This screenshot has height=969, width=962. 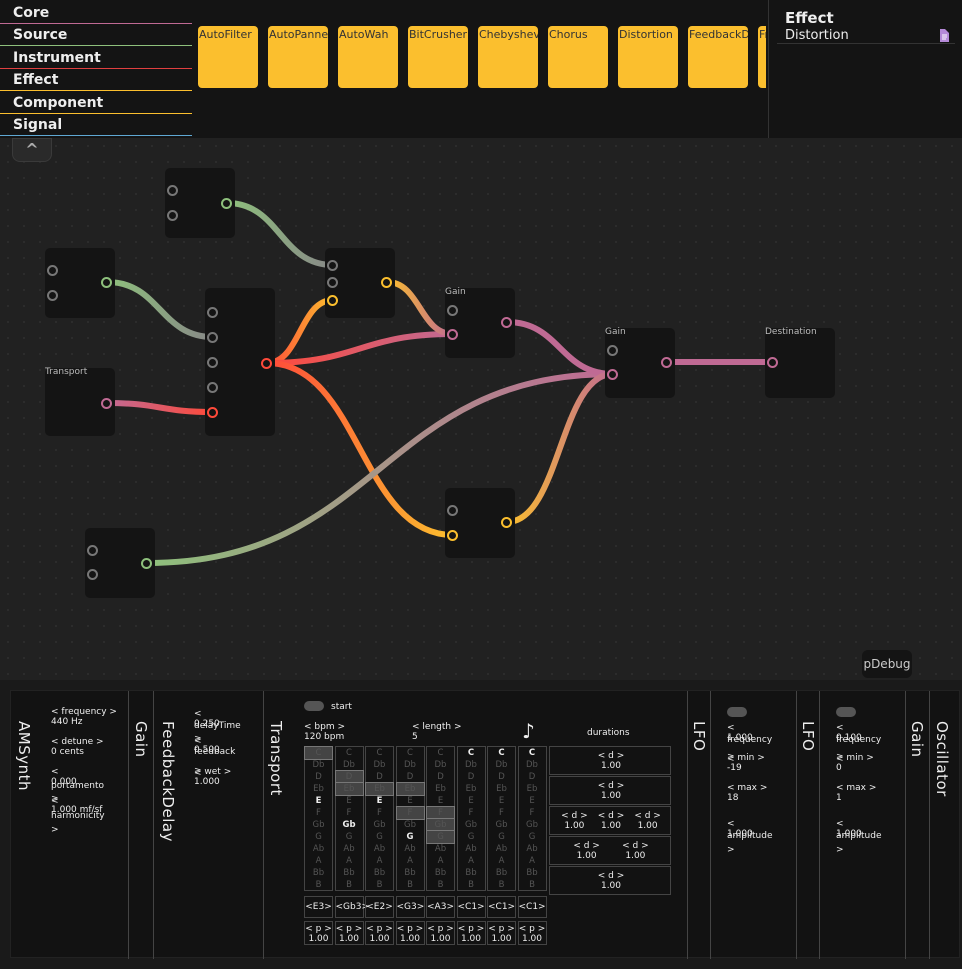 What do you see at coordinates (96, 13) in the screenshot?
I see `category-core: Core` at bounding box center [96, 13].